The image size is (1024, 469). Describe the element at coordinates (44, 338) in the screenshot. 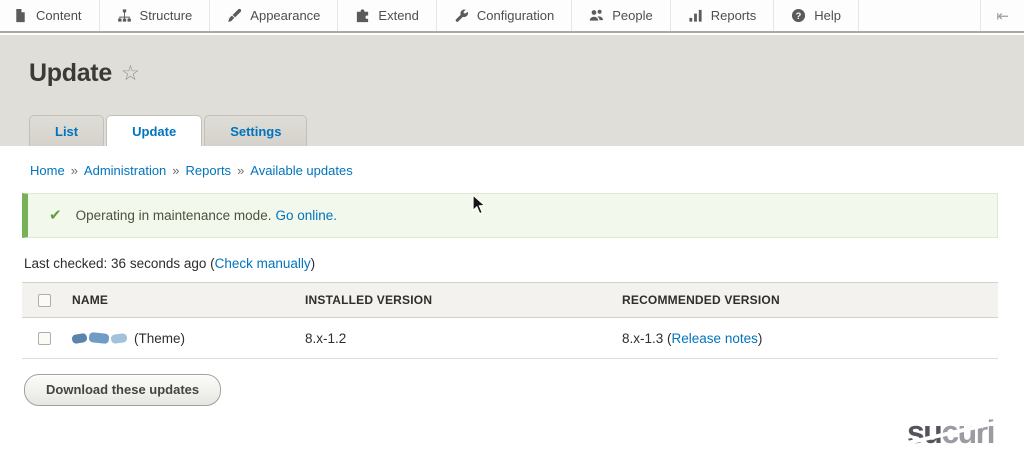

I see `row-checkbox` at that location.